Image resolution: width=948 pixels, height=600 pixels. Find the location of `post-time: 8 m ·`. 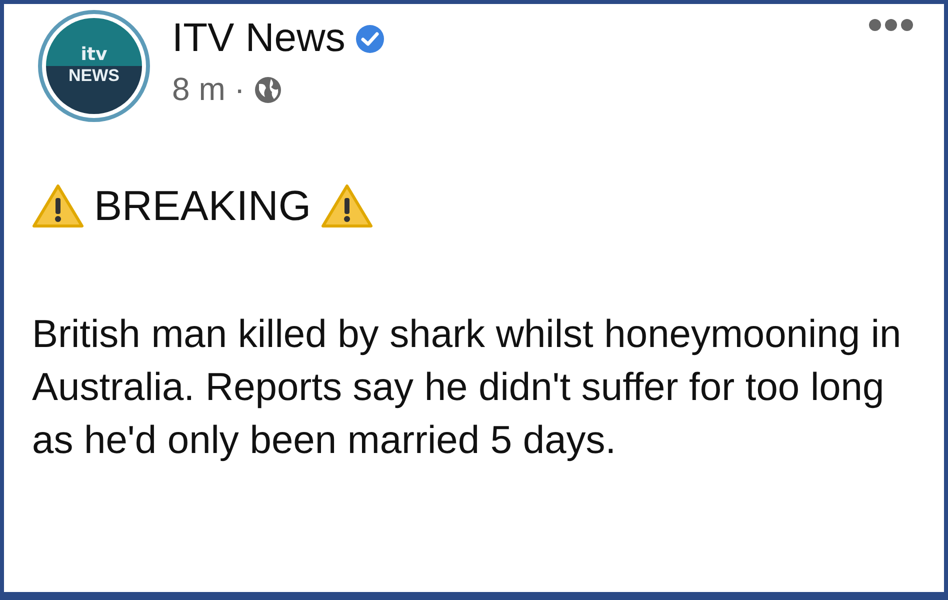

post-time: 8 m · is located at coordinates (208, 89).